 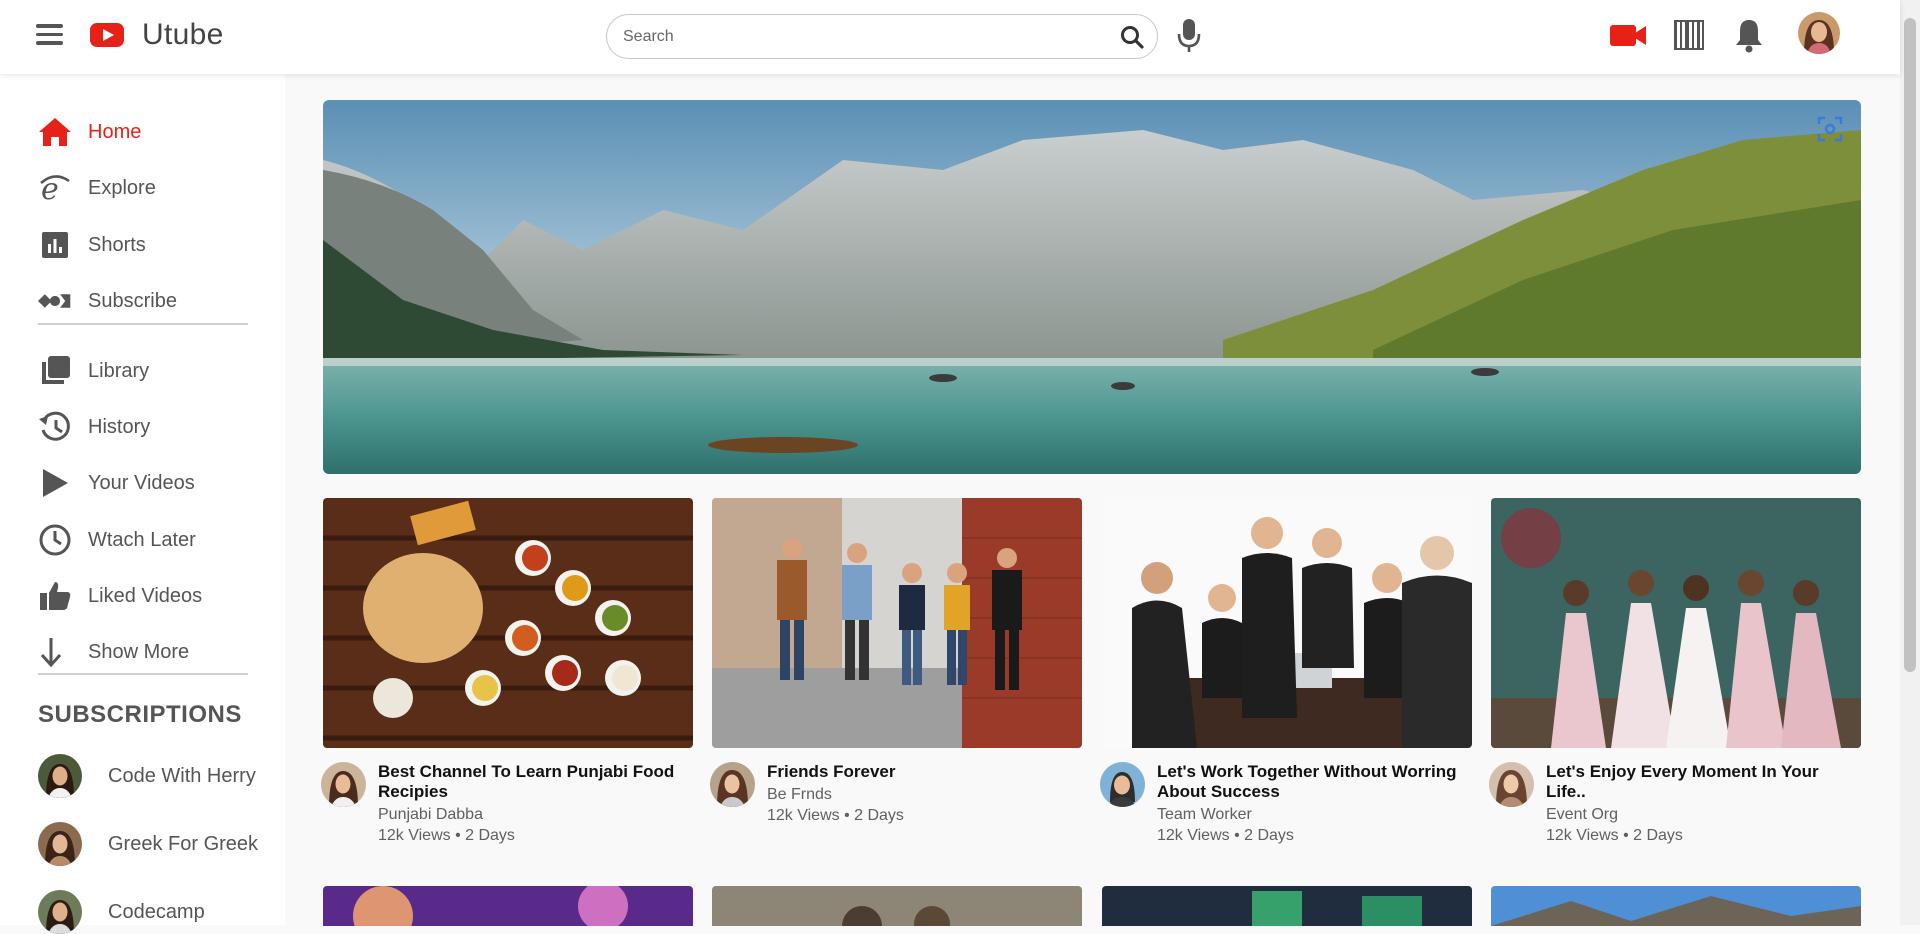 I want to click on youtube-play-icon, so click(x=107, y=35).